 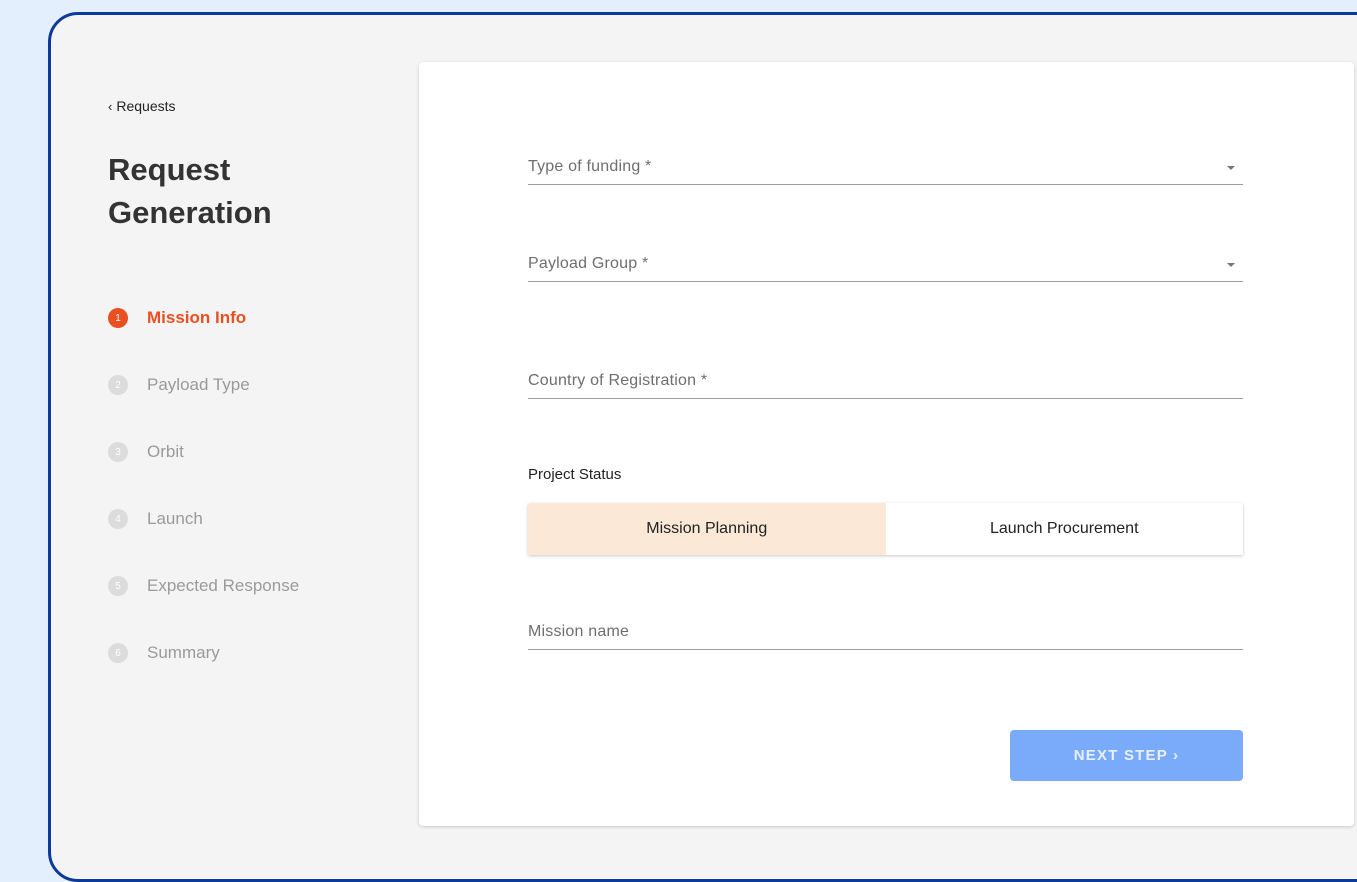 What do you see at coordinates (118, 452) in the screenshot?
I see `step-number-badge: 3` at bounding box center [118, 452].